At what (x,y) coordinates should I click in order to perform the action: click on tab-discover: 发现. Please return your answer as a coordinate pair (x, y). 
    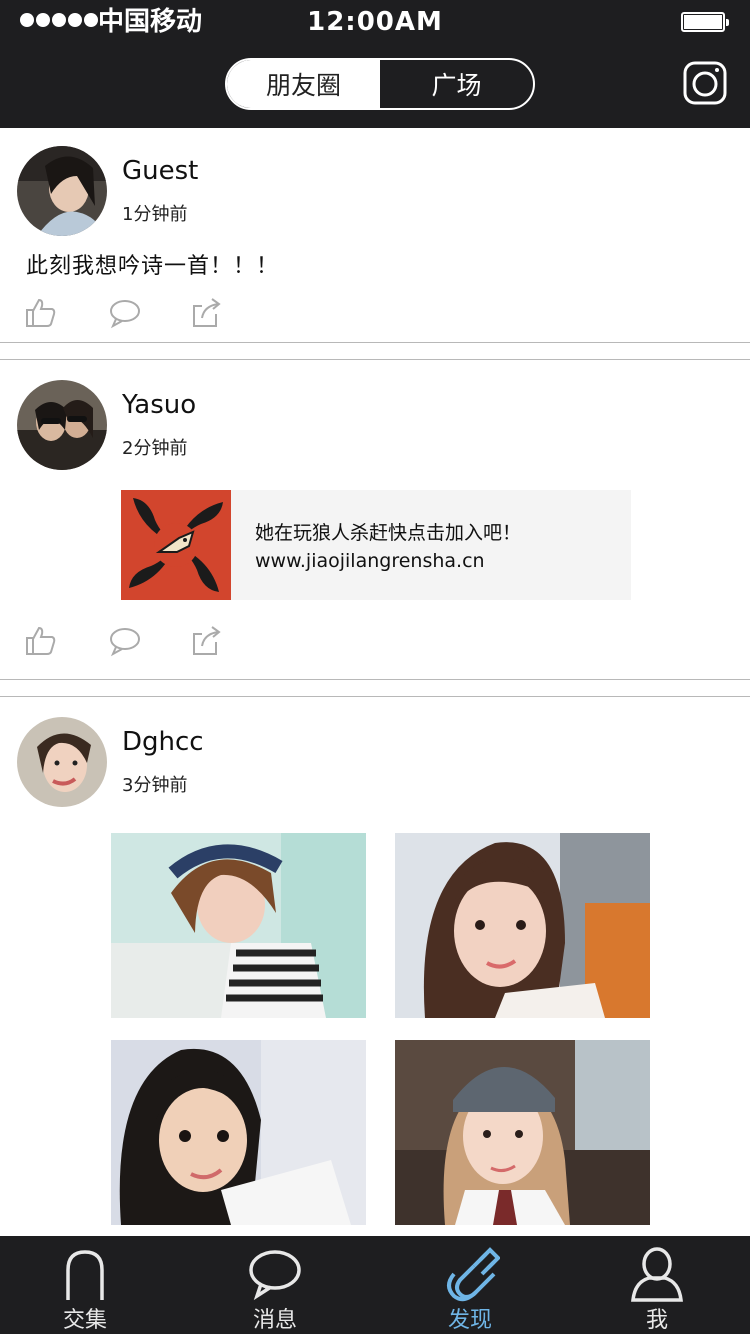
    Looking at the image, I should click on (470, 1285).